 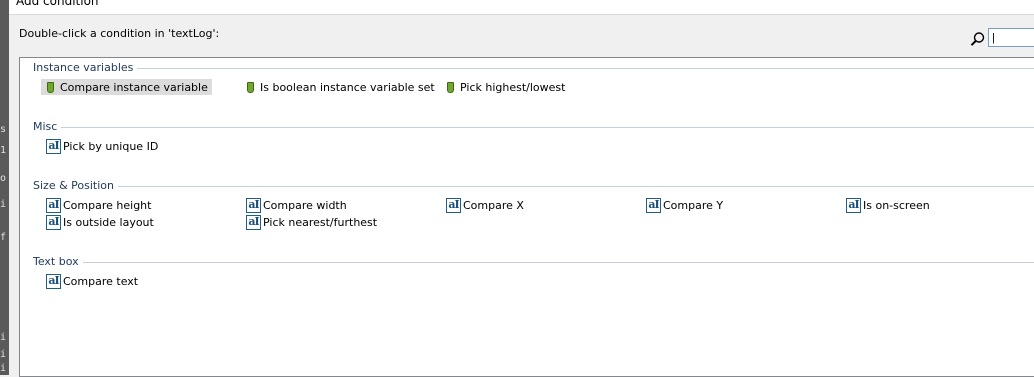 What do you see at coordinates (3, 237) in the screenshot?
I see `strip-glyph: f` at bounding box center [3, 237].